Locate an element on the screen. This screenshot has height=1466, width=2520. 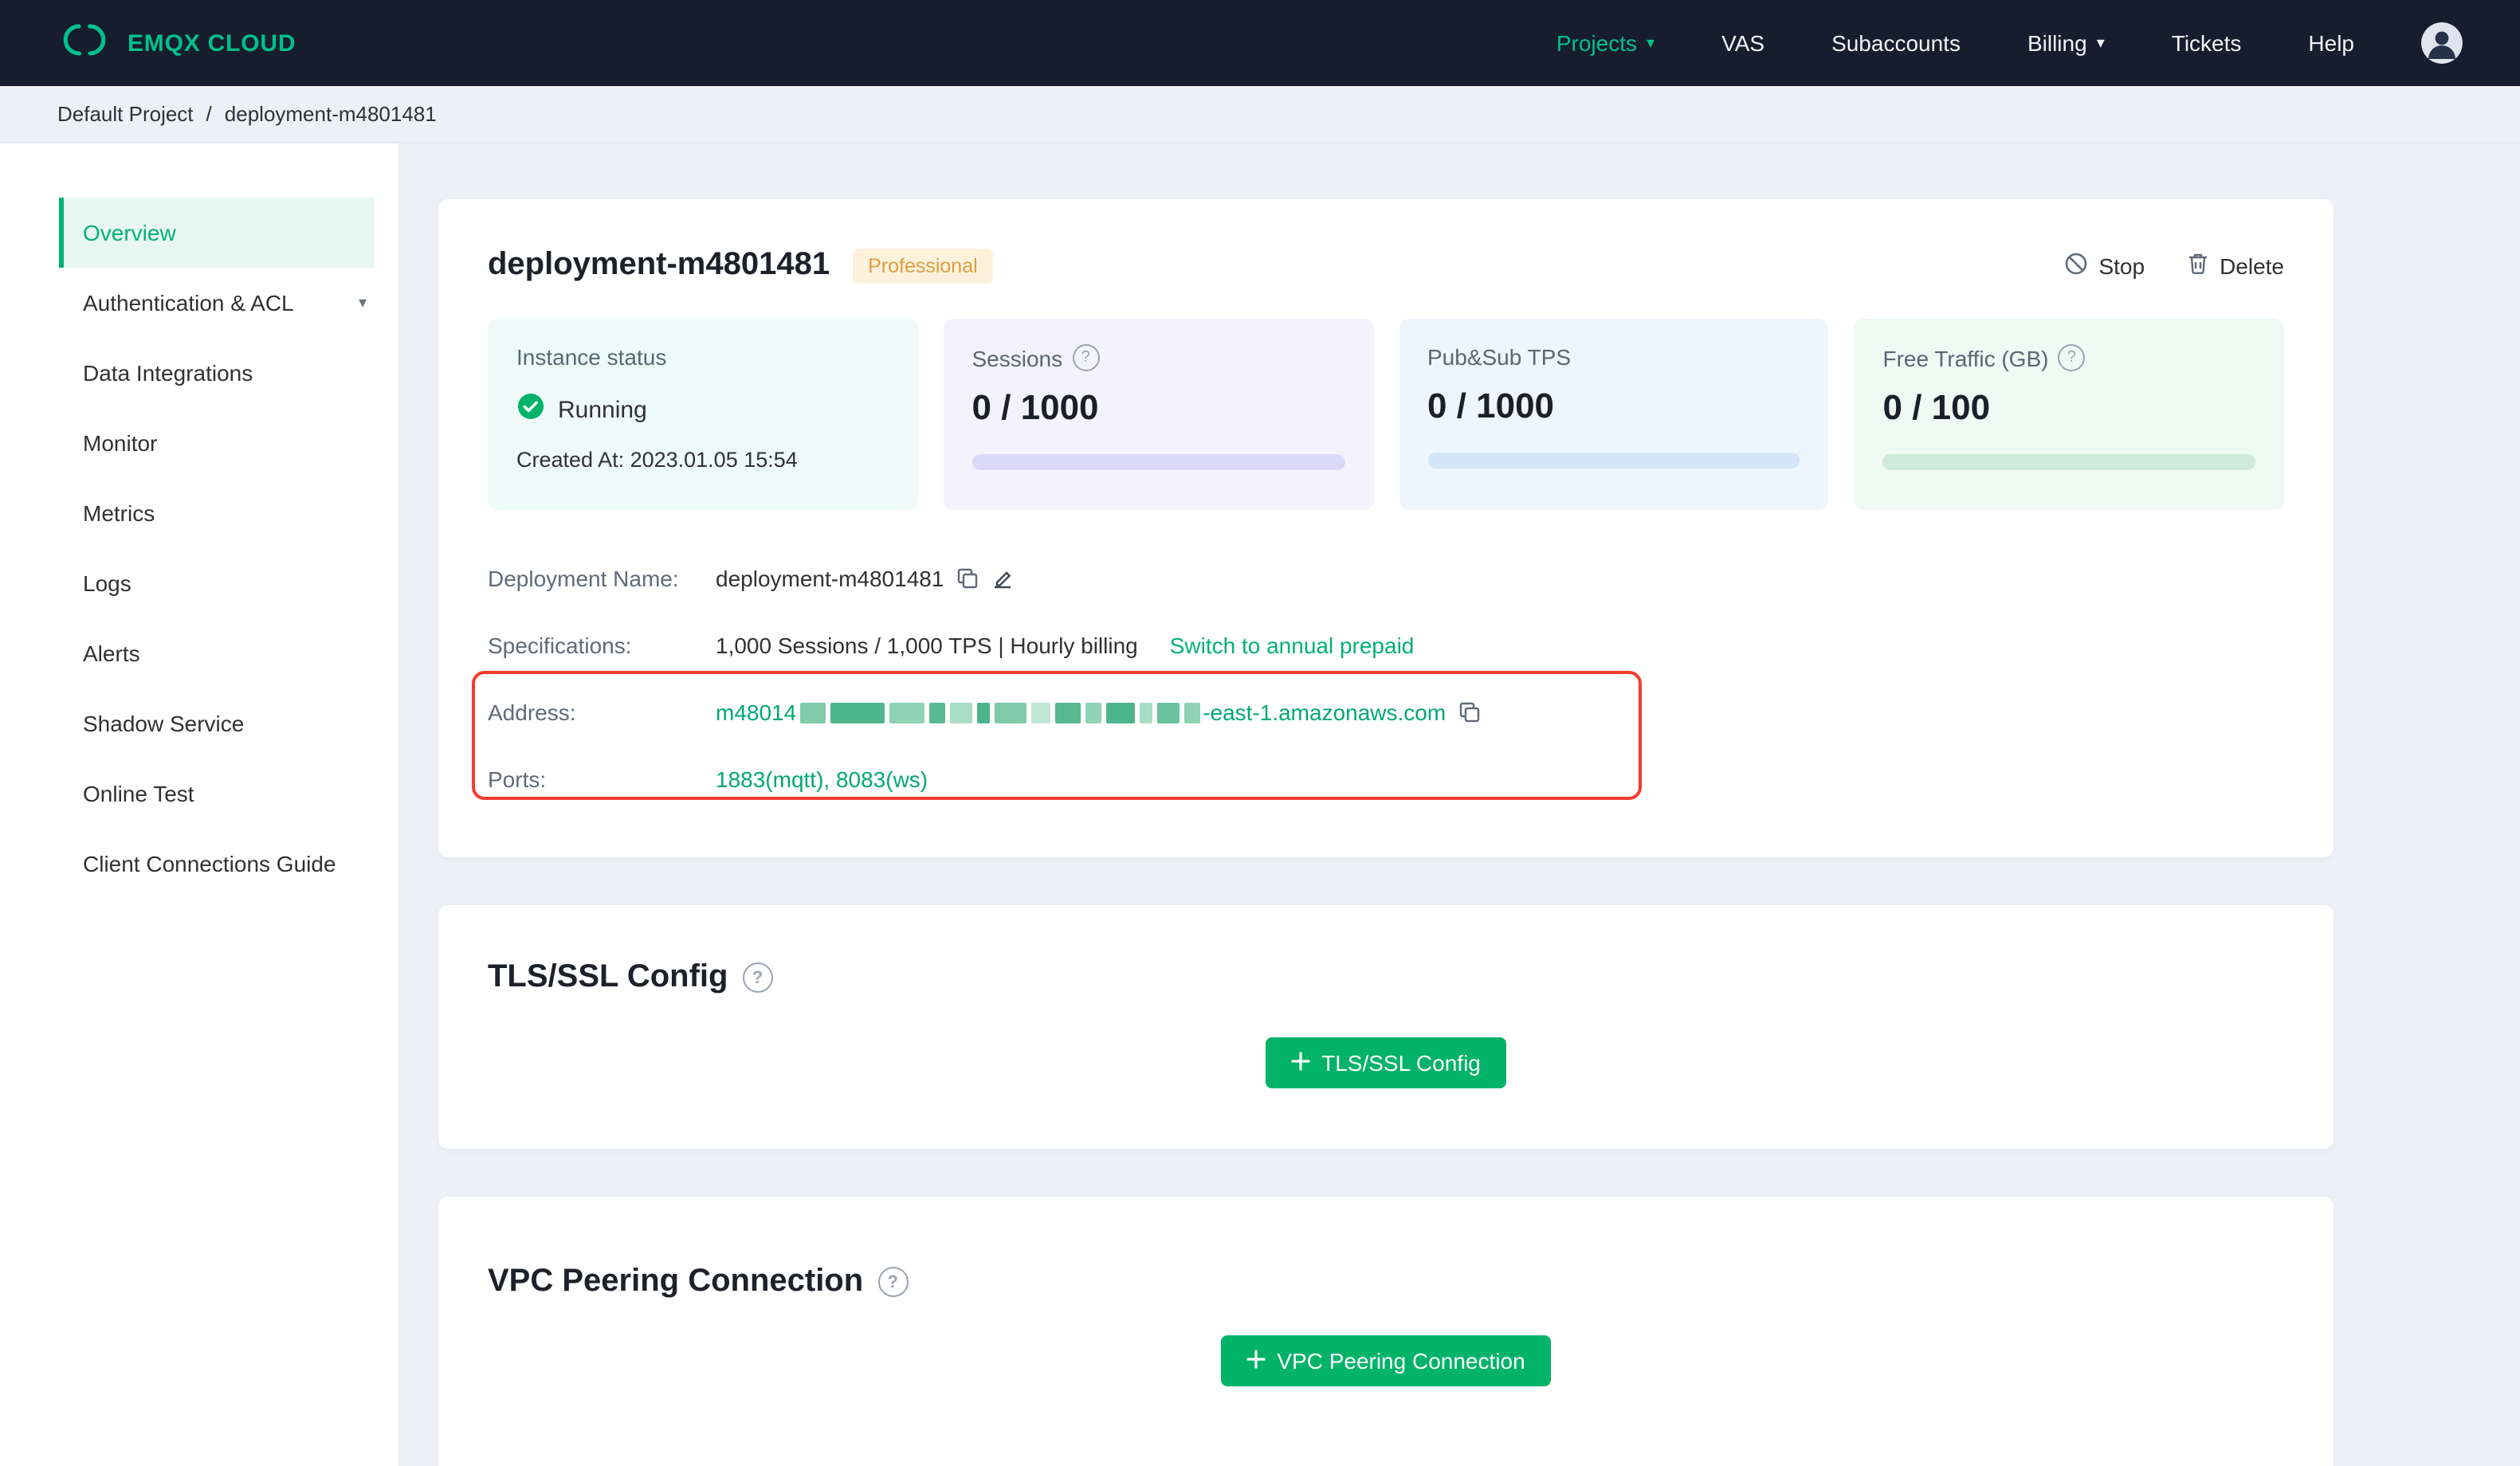
nav-item-tickets: Tickets is located at coordinates (2207, 43).